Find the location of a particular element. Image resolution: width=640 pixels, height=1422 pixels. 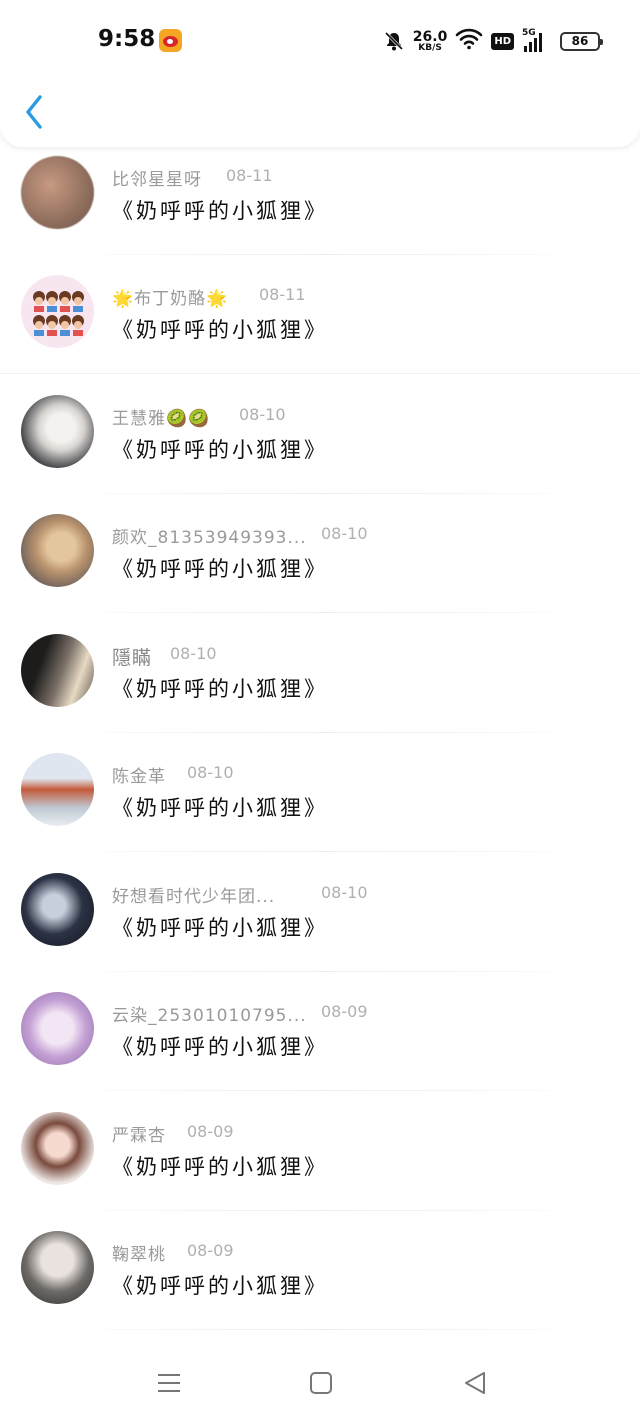

menu-icon is located at coordinates (169, 1383).